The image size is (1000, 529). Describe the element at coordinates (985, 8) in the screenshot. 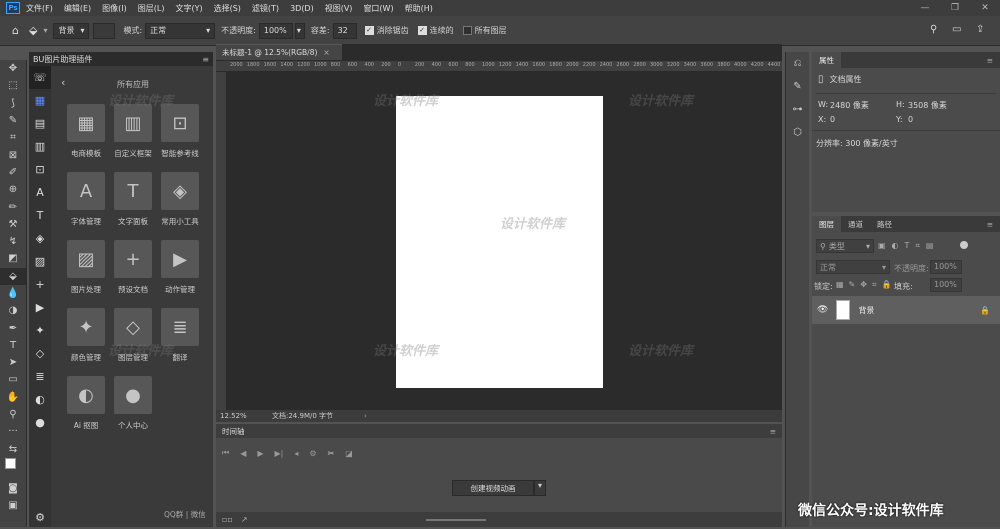

I see `close-icon: ✕` at that location.